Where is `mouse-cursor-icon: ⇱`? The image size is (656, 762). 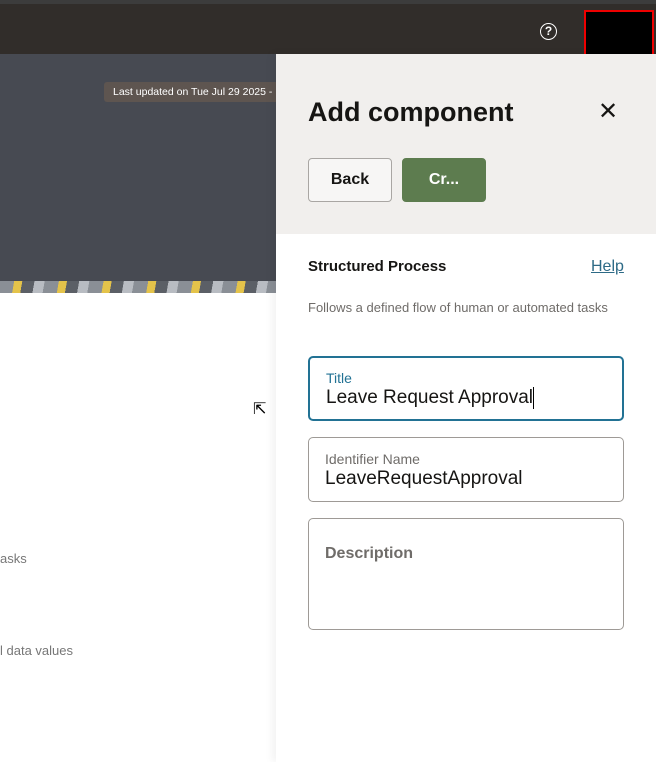
mouse-cursor-icon: ⇱ is located at coordinates (260, 409).